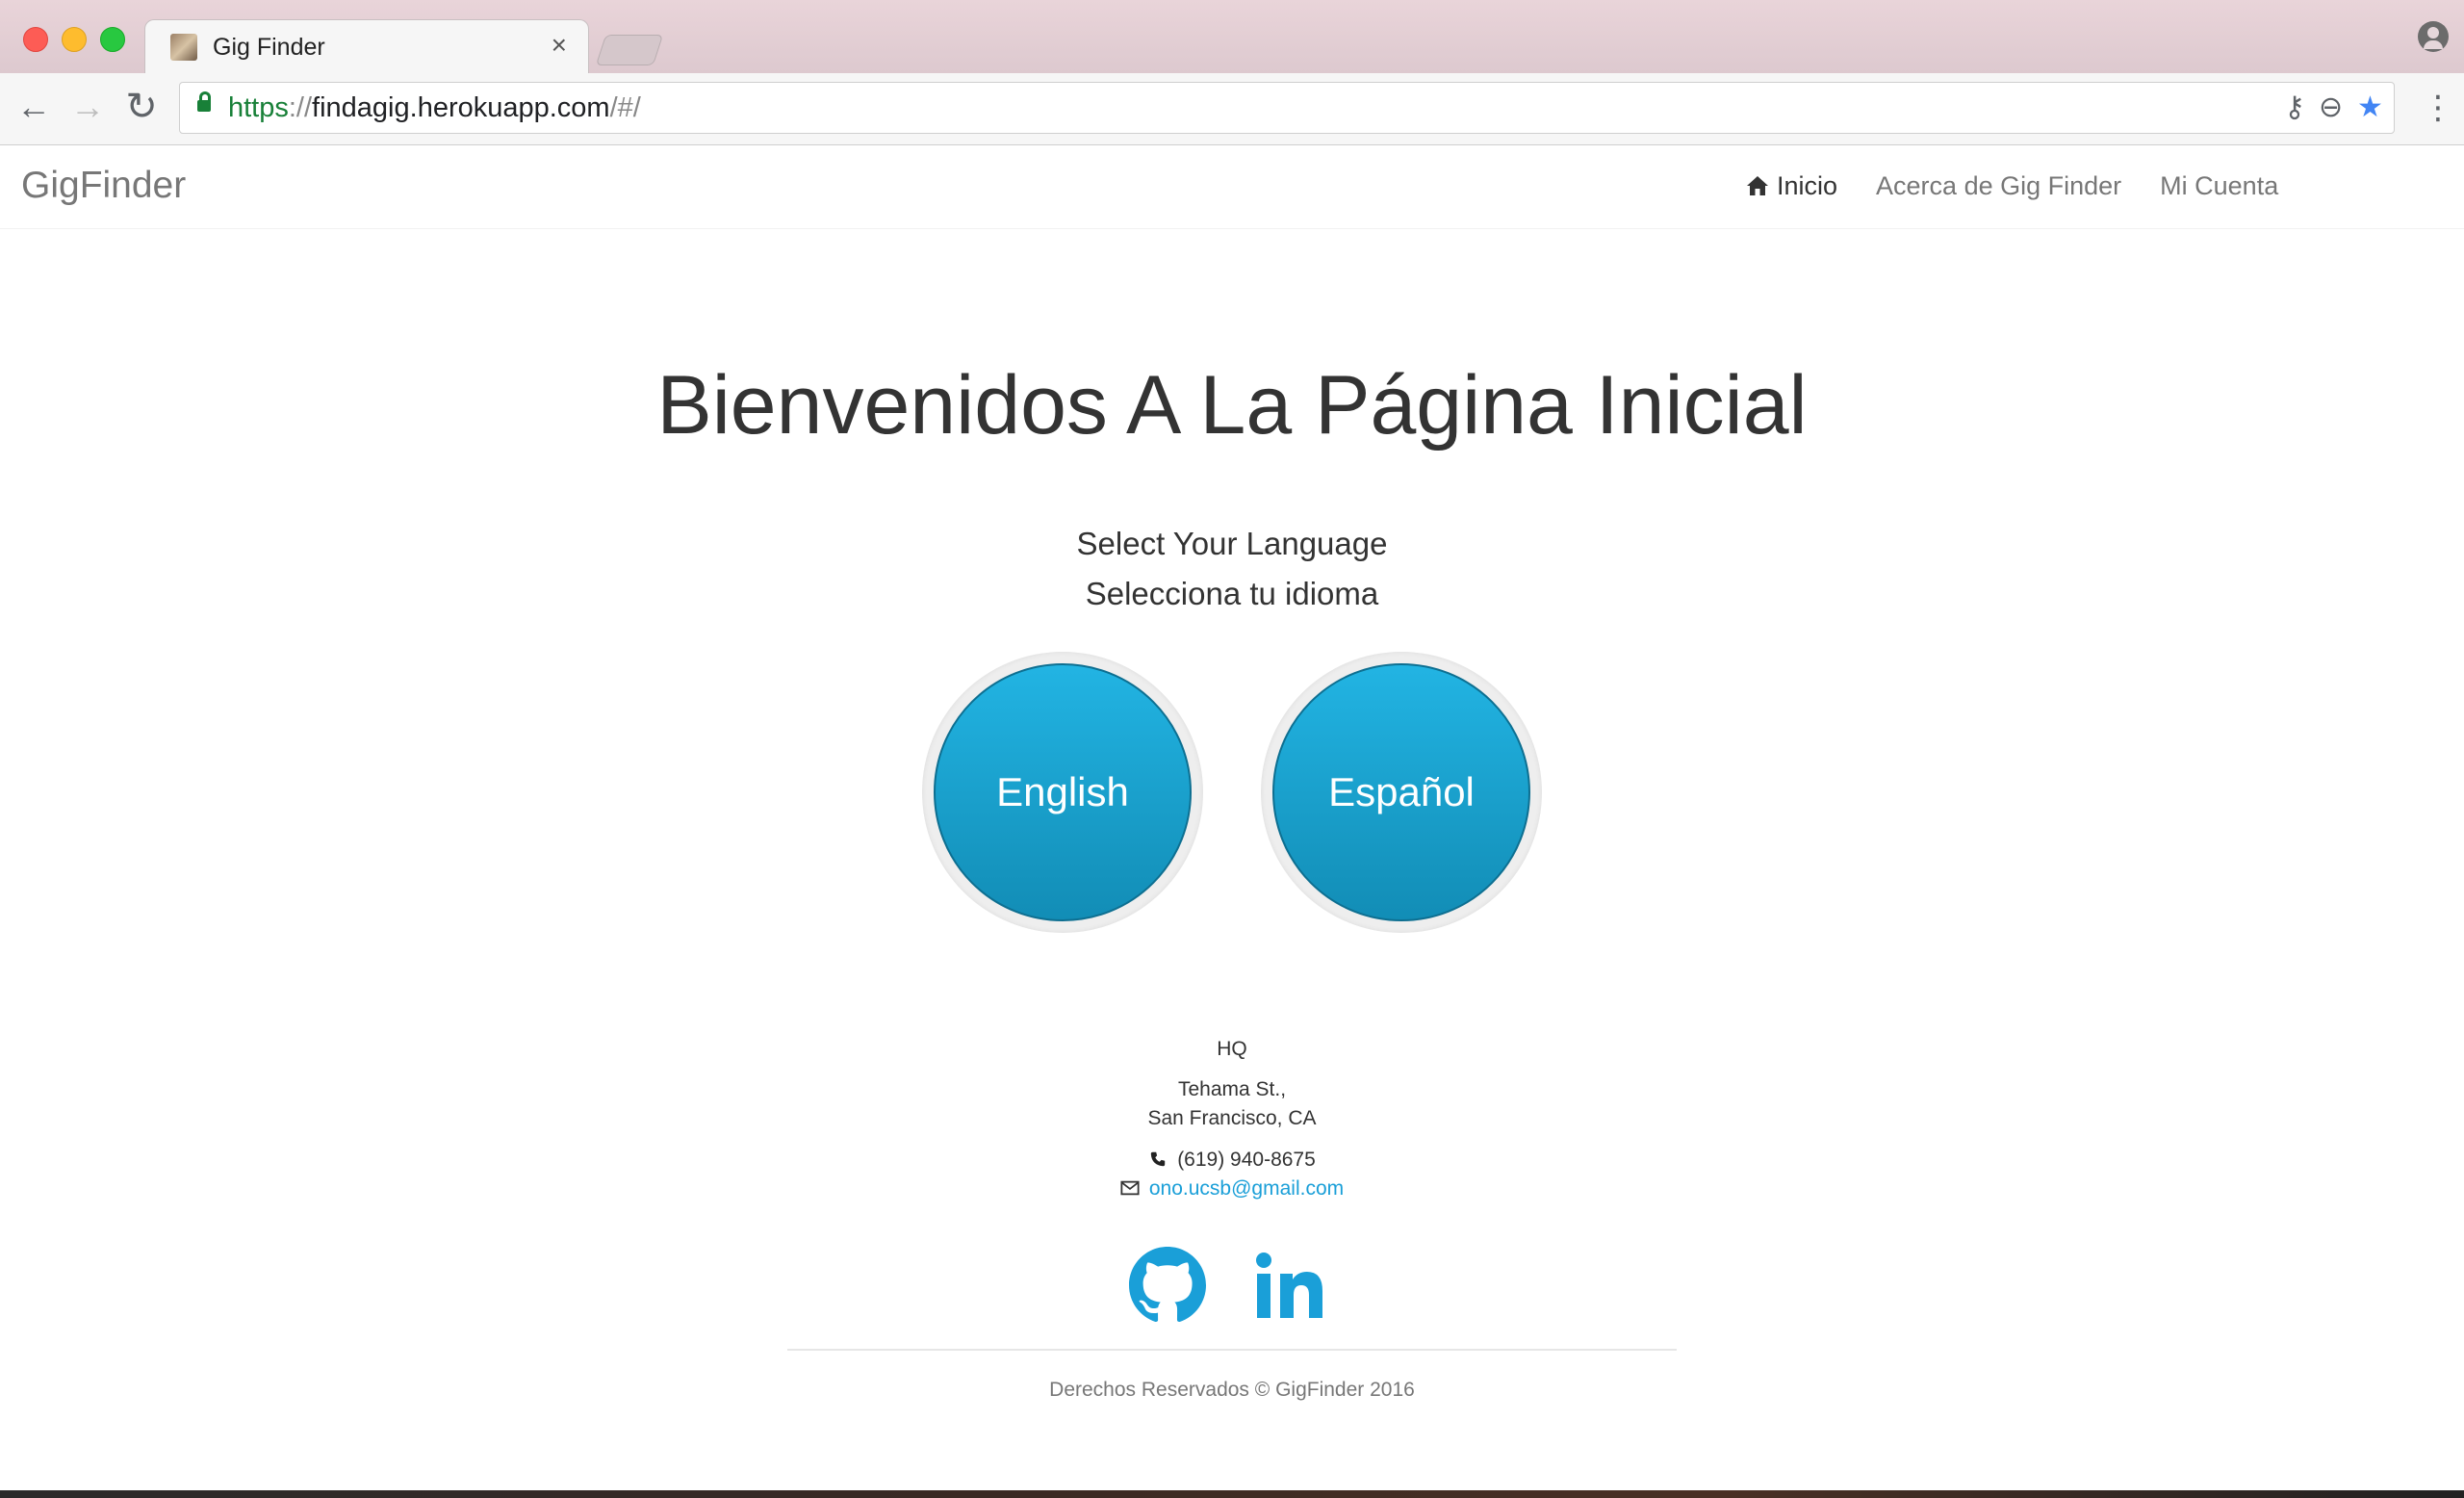 This screenshot has height=1498, width=2464. Describe the element at coordinates (204, 101) in the screenshot. I see `lock-icon` at that location.